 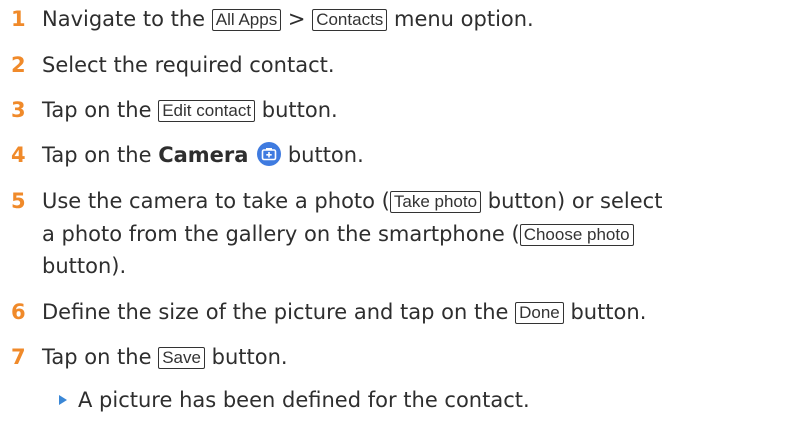 I want to click on camera-label: Camera, so click(x=203, y=155).